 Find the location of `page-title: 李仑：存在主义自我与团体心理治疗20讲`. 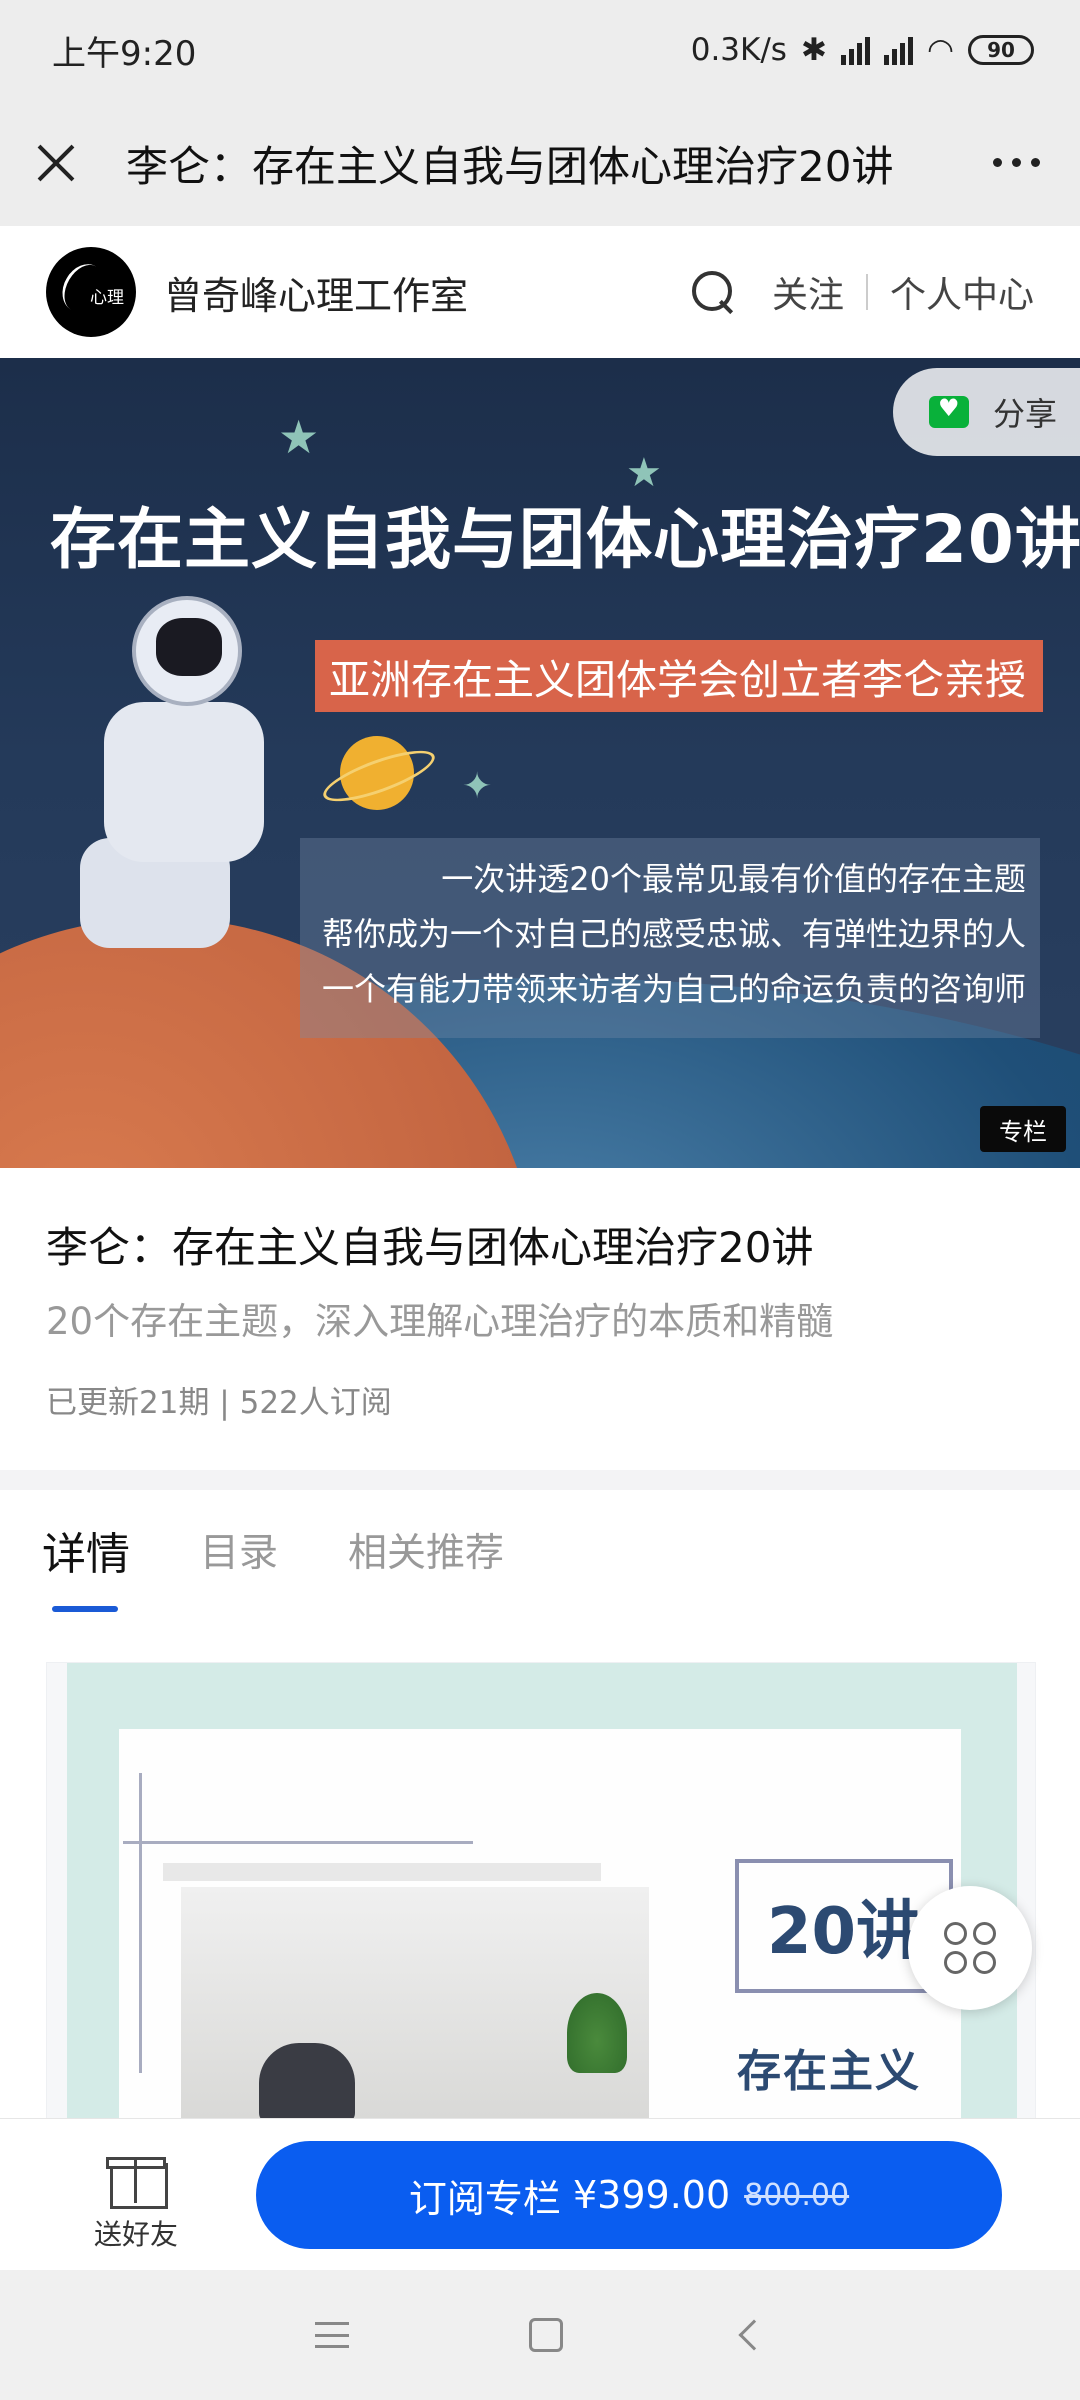

page-title: 李仑：存在主义自我与团体心理治疗20讲 is located at coordinates (510, 166).